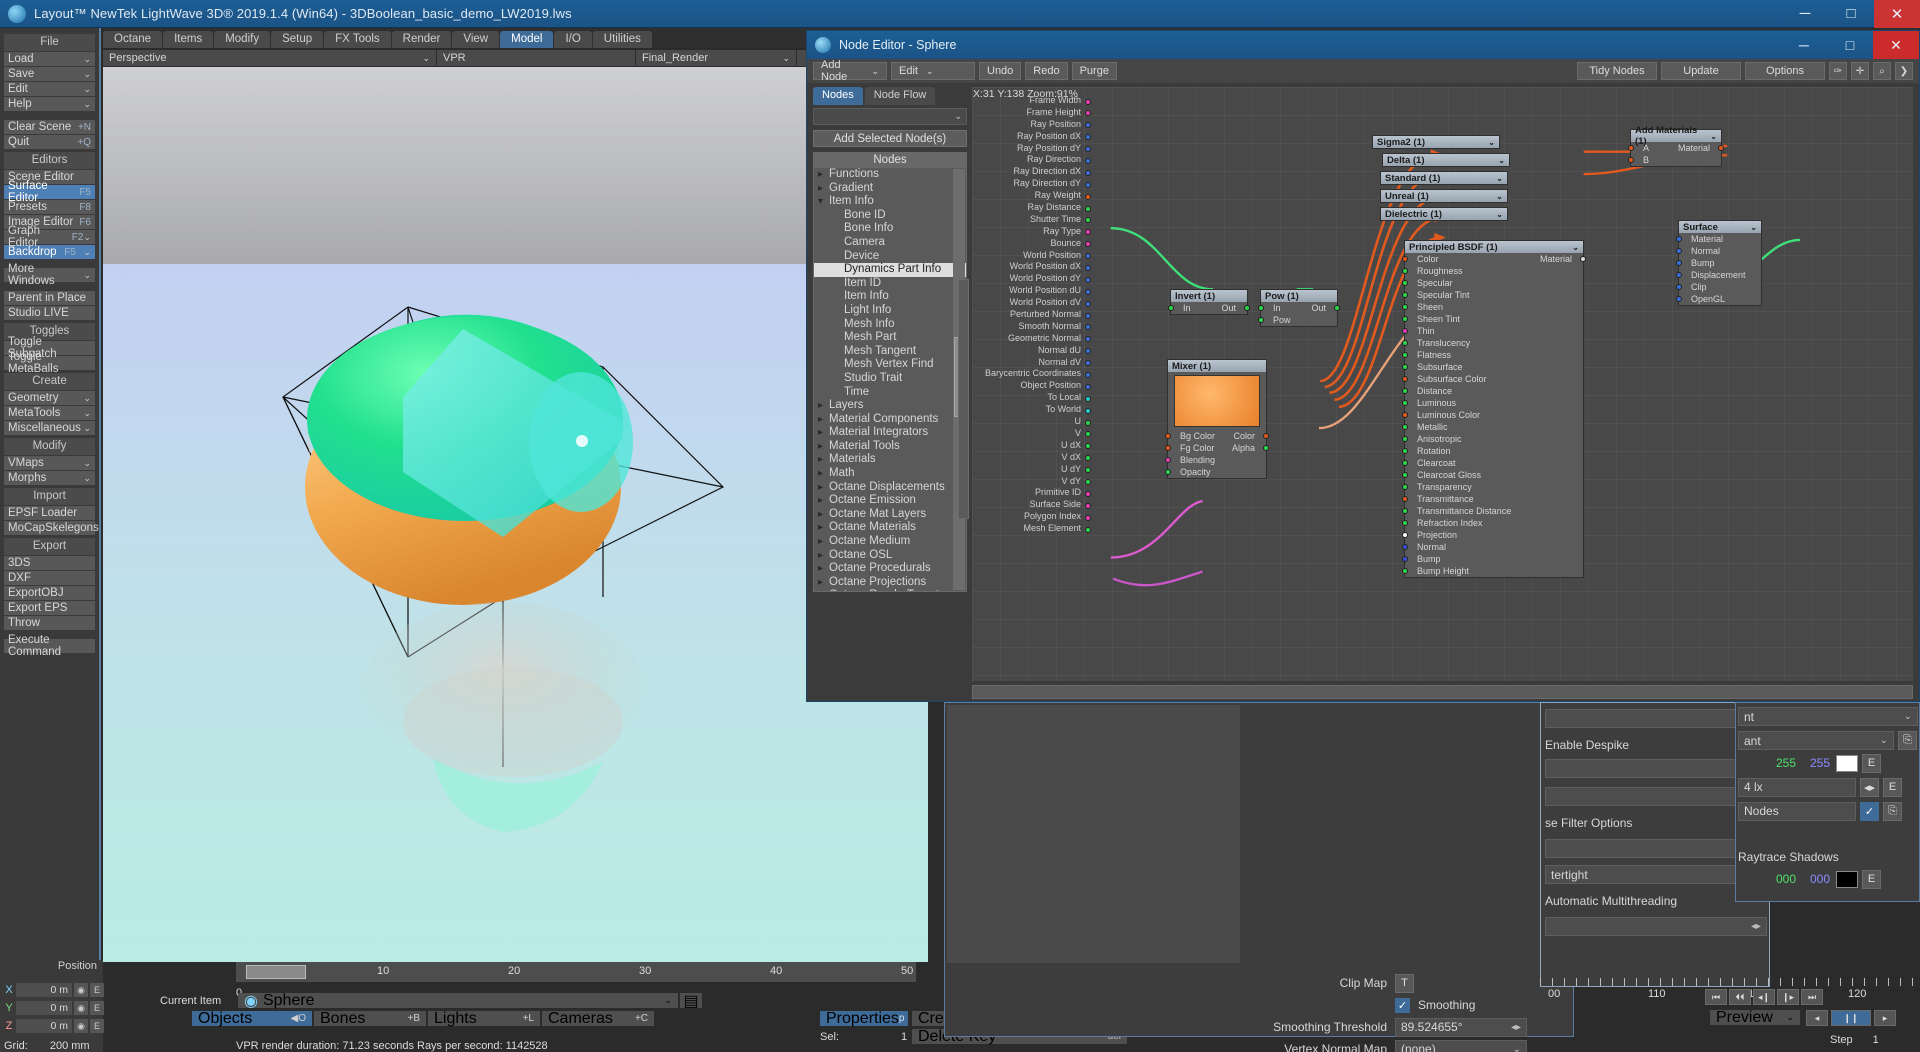  What do you see at coordinates (1492, 475) in the screenshot?
I see `node-port-row: Clearcoat Gloss` at bounding box center [1492, 475].